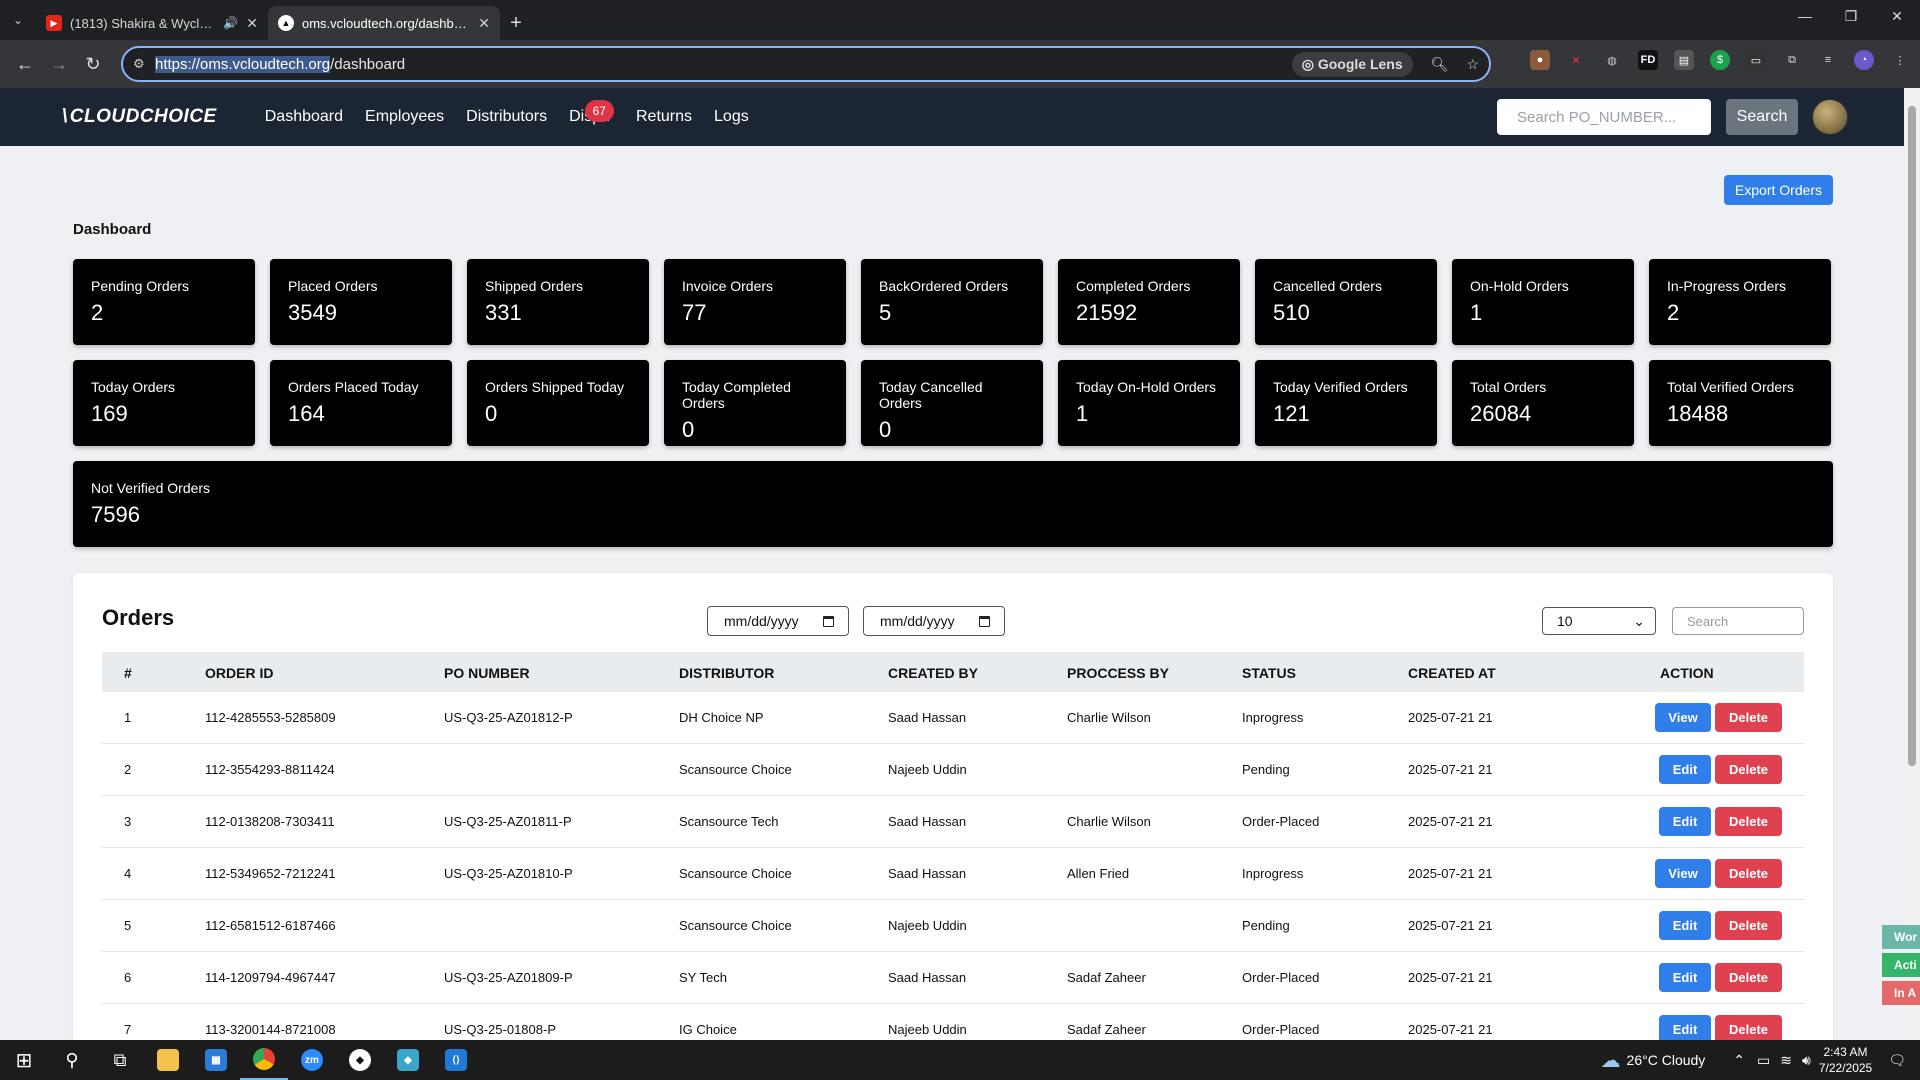 The width and height of the screenshot is (1920, 1080). Describe the element at coordinates (1901, 993) in the screenshot. I see `side-tab: In A` at that location.